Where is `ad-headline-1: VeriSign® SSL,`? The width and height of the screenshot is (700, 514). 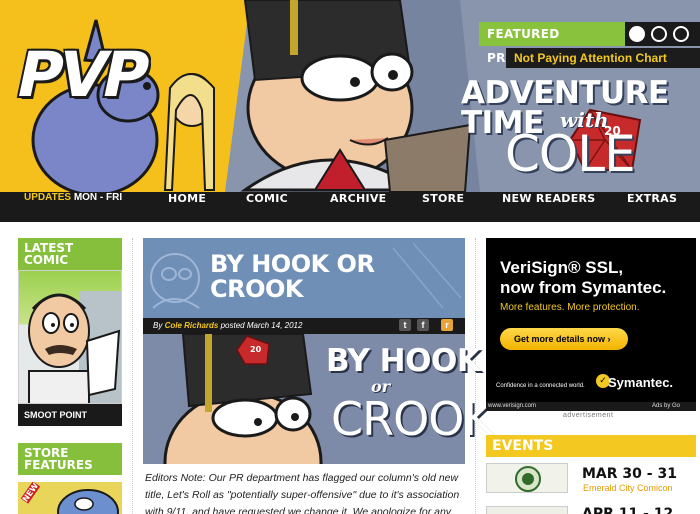 ad-headline-1: VeriSign® SSL, is located at coordinates (562, 267).